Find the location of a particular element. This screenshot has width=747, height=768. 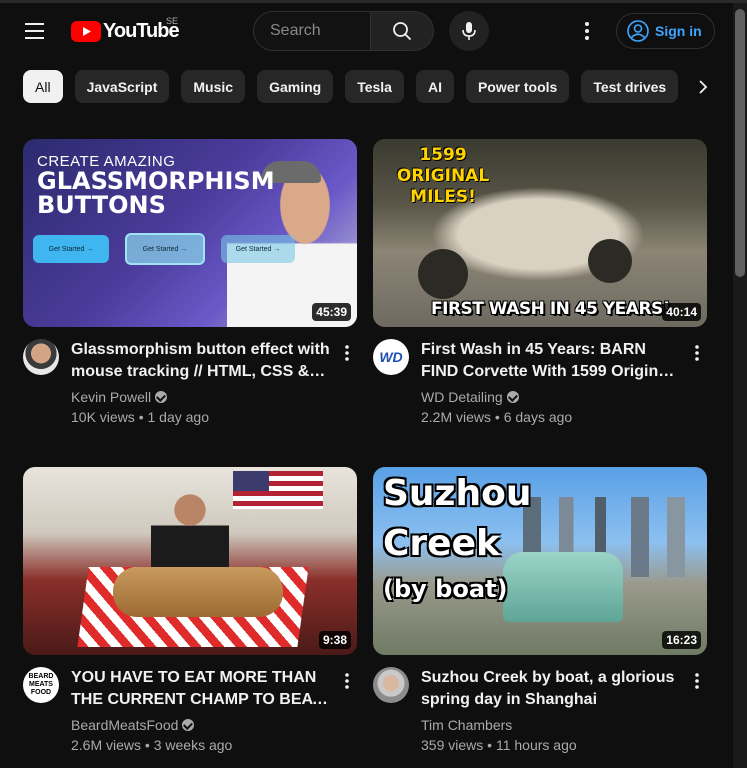

thumbnail-text: Suzhou is located at coordinates (457, 493).